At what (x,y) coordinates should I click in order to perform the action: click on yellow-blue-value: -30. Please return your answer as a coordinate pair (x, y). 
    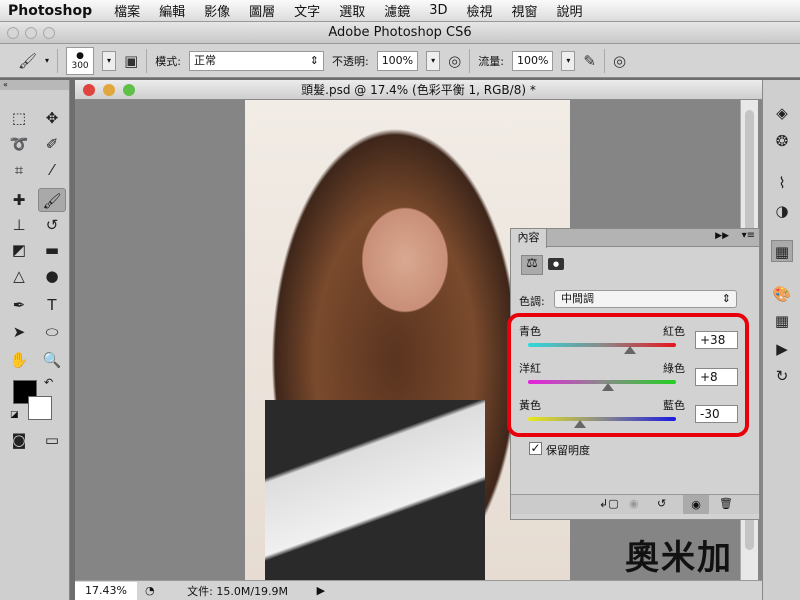
    Looking at the image, I should click on (716, 414).